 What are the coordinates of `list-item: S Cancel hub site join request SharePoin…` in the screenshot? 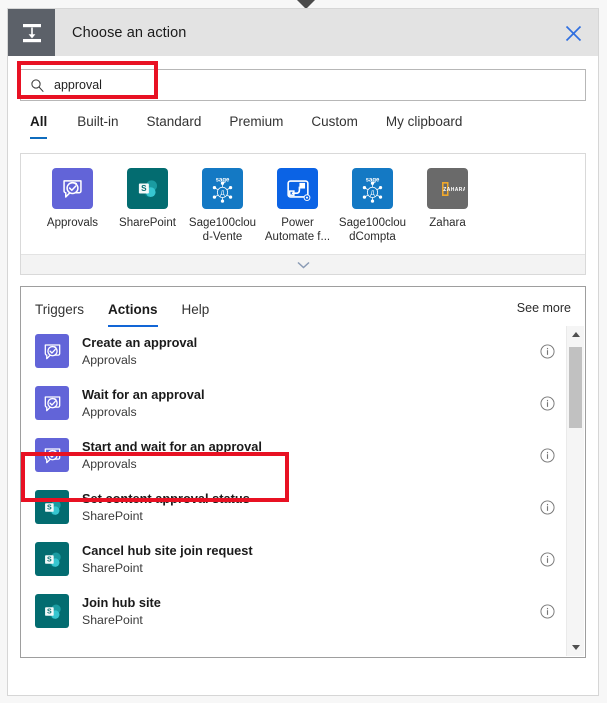 It's located at (303, 559).